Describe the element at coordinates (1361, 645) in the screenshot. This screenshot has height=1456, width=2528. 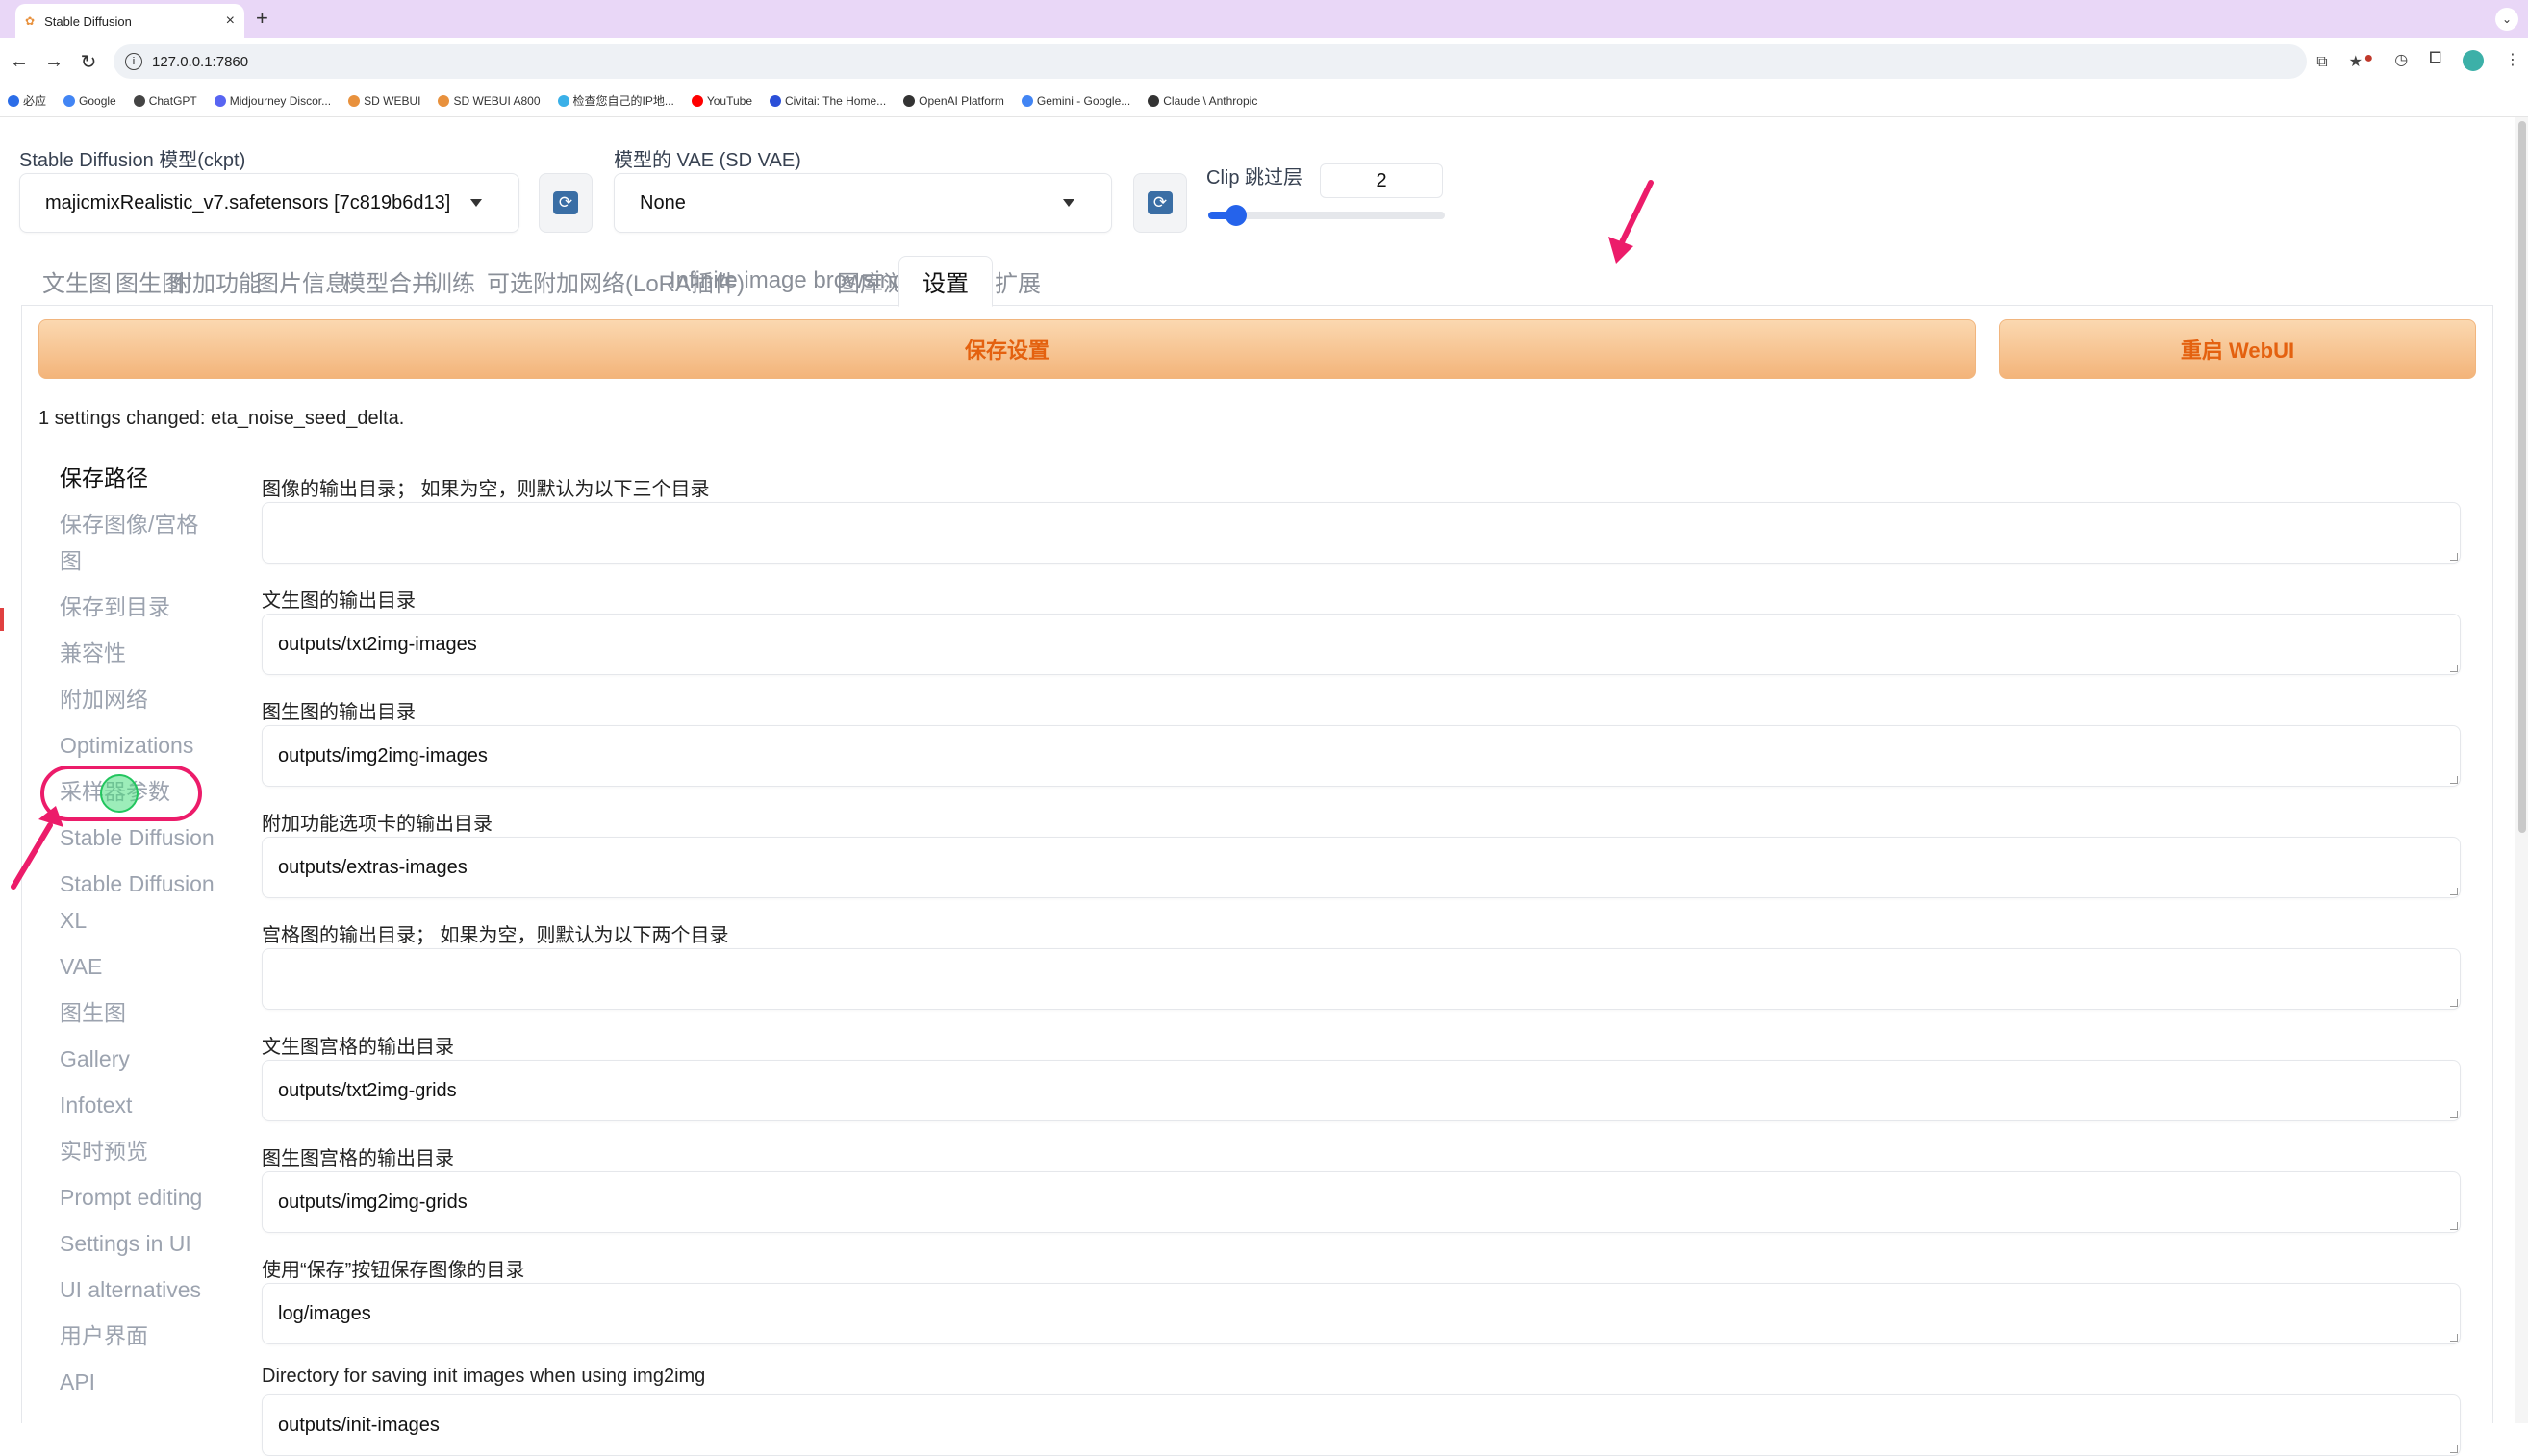
I see `path-textbox: outputs/txt2img-images` at that location.